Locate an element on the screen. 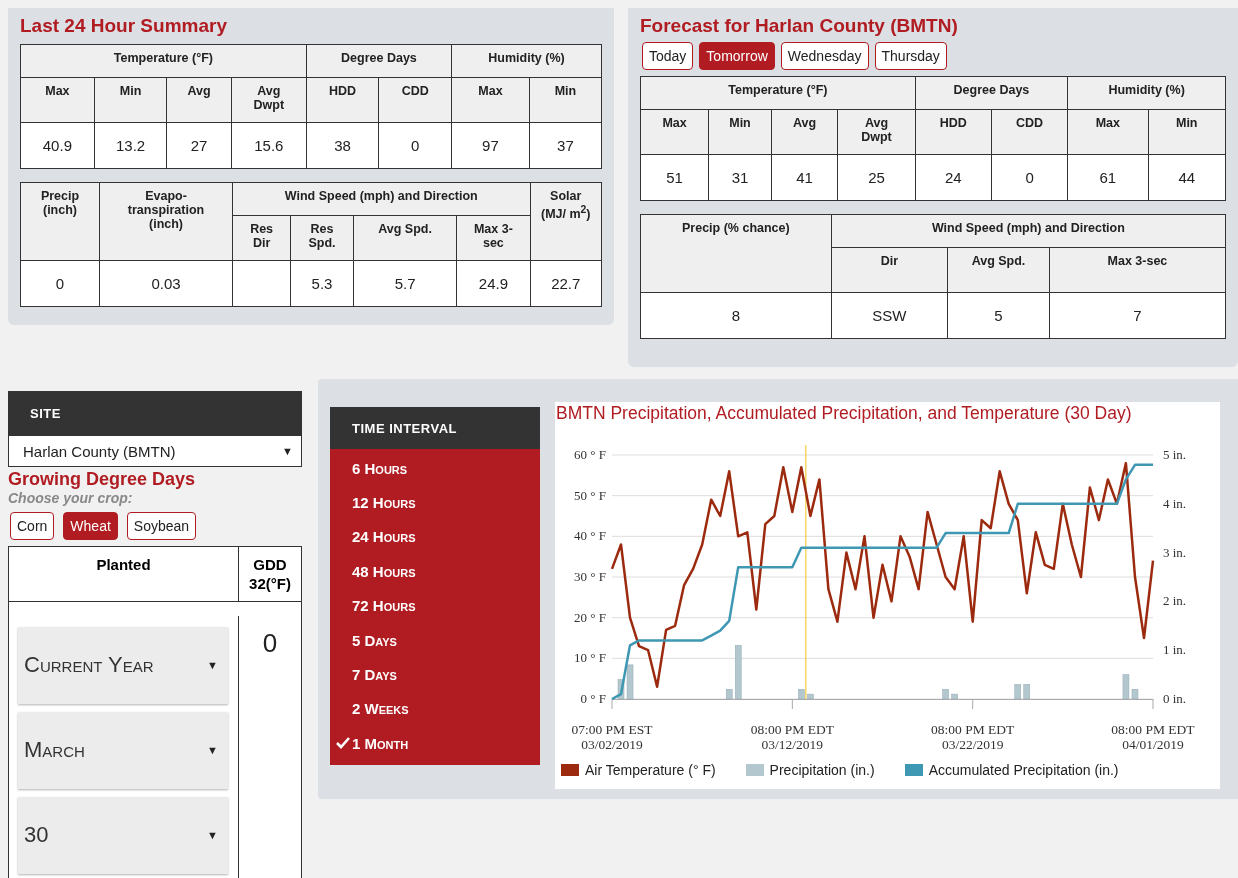  table-cell: 15.6 is located at coordinates (269, 145).